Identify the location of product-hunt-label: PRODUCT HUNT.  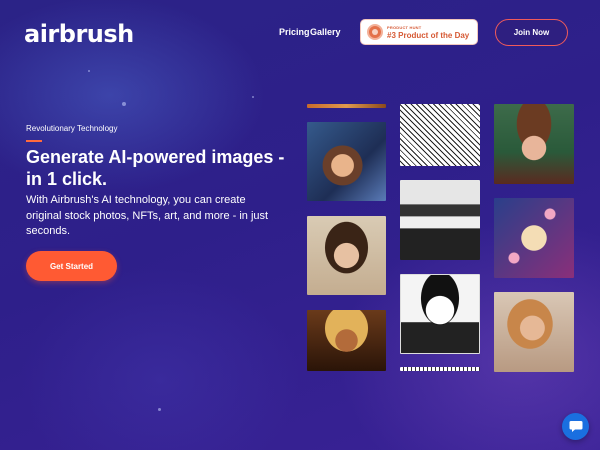
(404, 27).